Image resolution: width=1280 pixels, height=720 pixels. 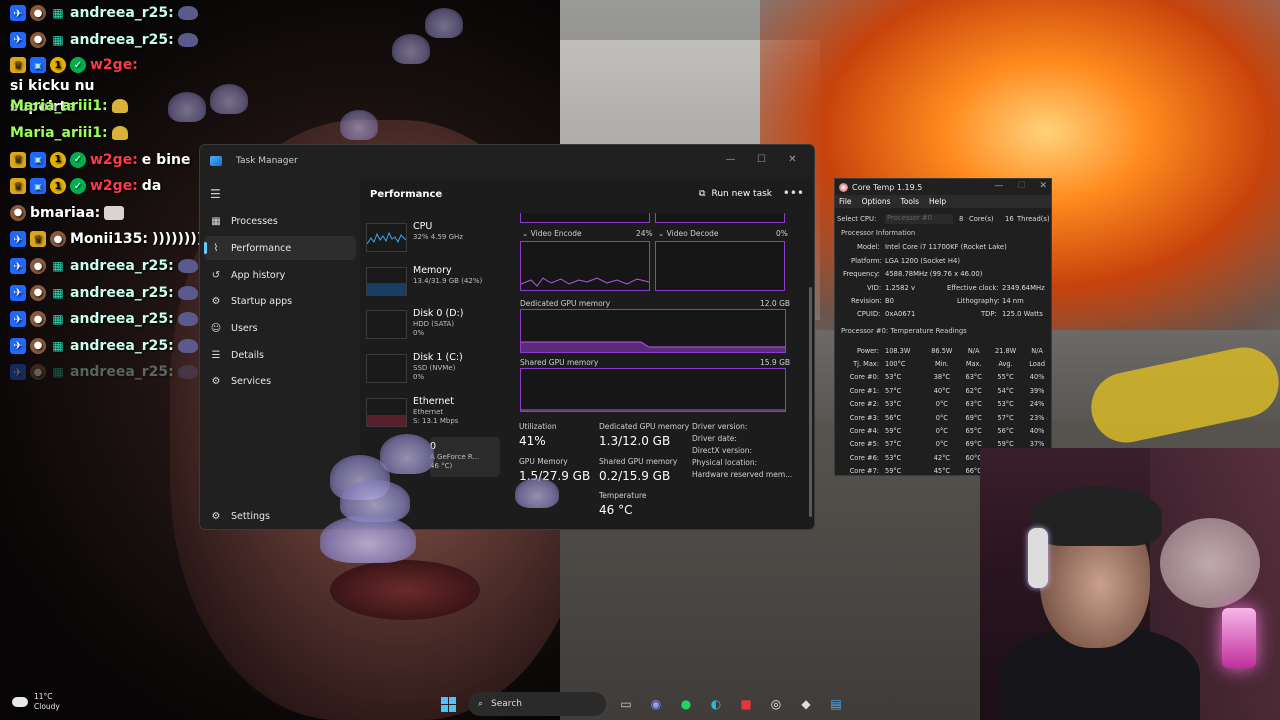 I want to click on sidebar-item-performance: ⌇ Performance, so click(x=280, y=248).